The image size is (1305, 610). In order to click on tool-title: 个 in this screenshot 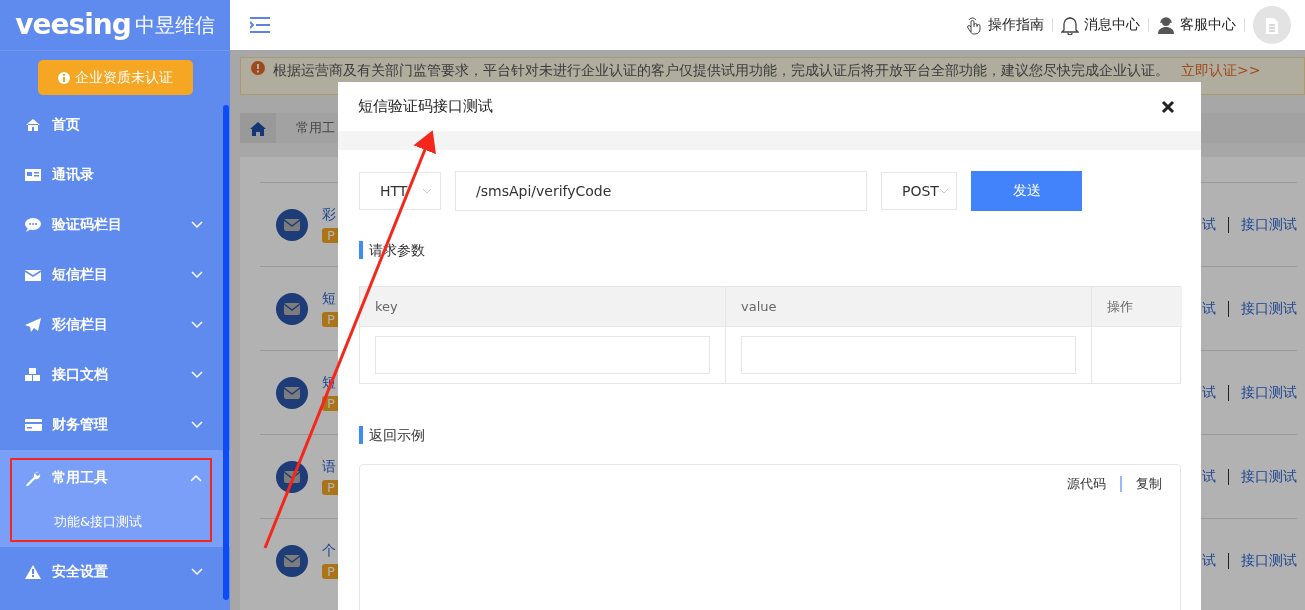, I will do `click(329, 551)`.